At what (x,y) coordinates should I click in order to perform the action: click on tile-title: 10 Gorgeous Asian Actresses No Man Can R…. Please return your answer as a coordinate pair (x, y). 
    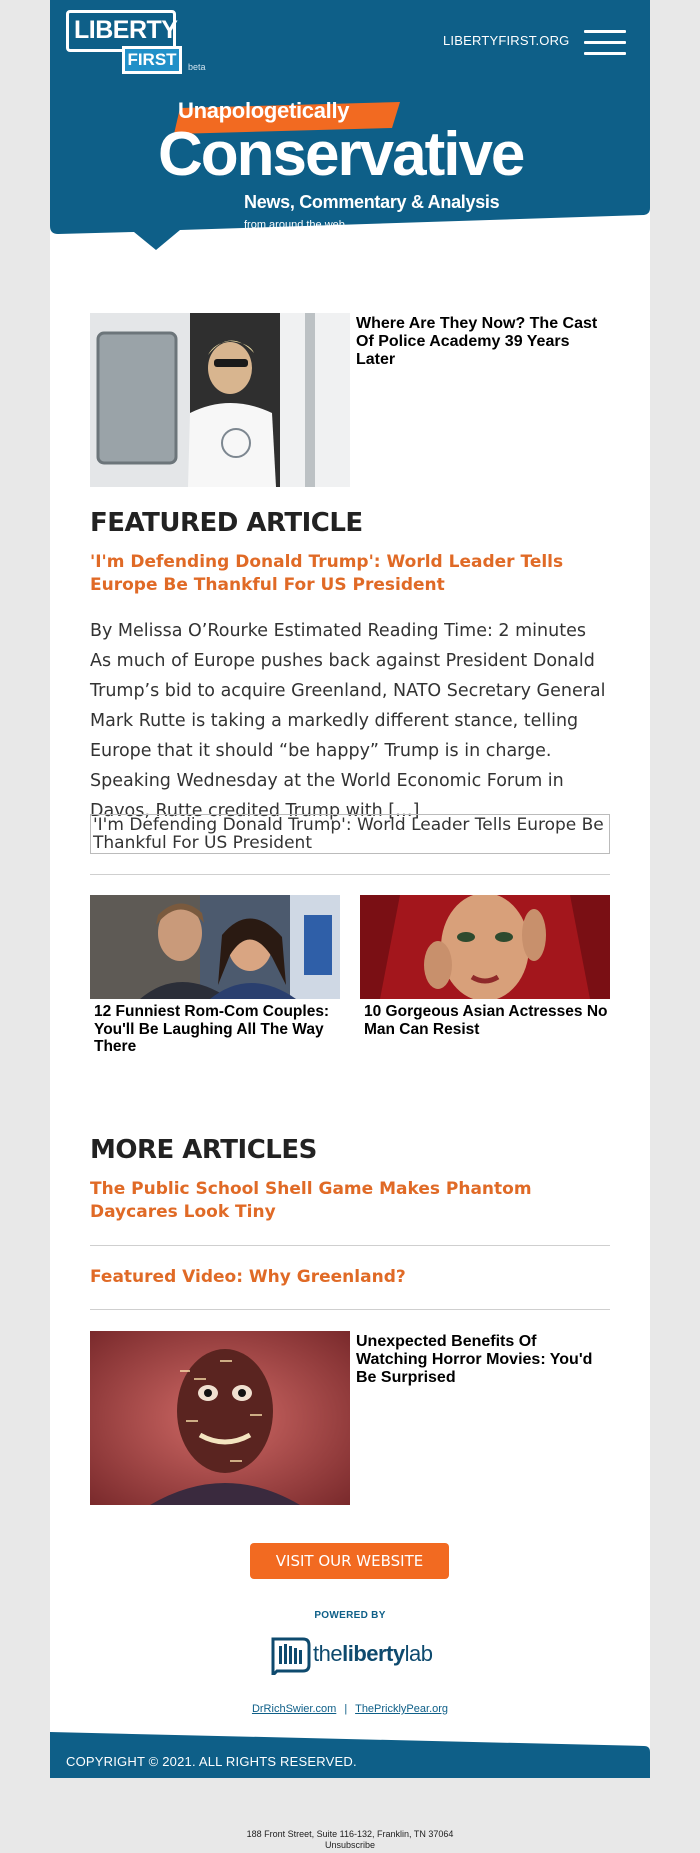
    Looking at the image, I should click on (485, 1020).